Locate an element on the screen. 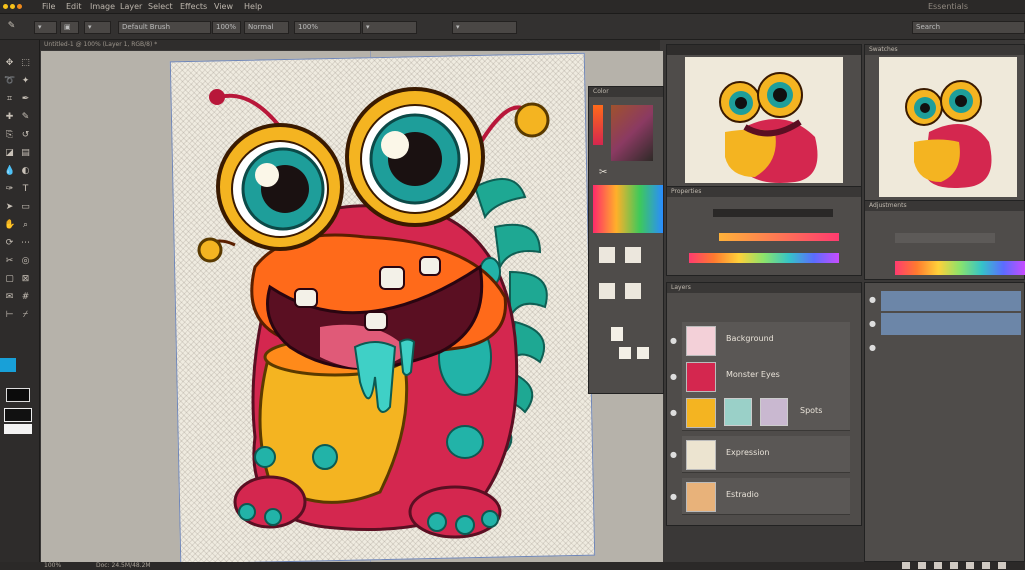 This screenshot has height=570, width=1025. flow-field: 100% is located at coordinates (327, 27).